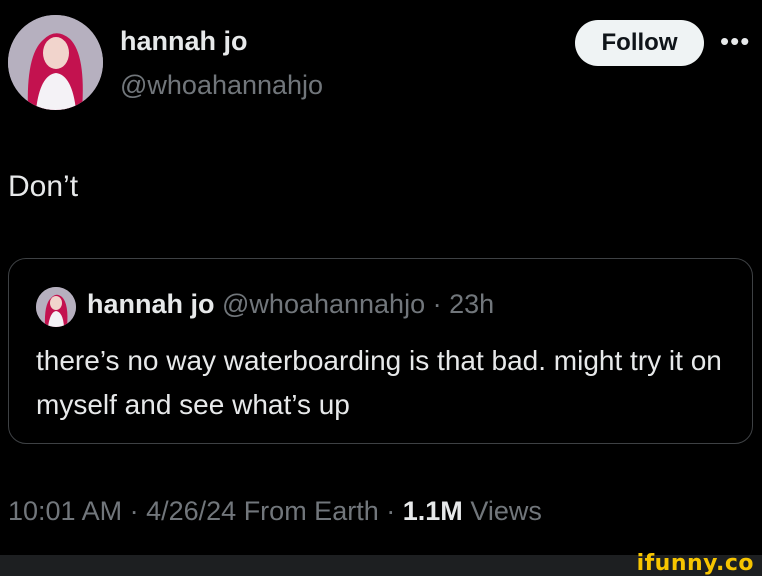  What do you see at coordinates (639, 43) in the screenshot?
I see `follow-button: Follow` at bounding box center [639, 43].